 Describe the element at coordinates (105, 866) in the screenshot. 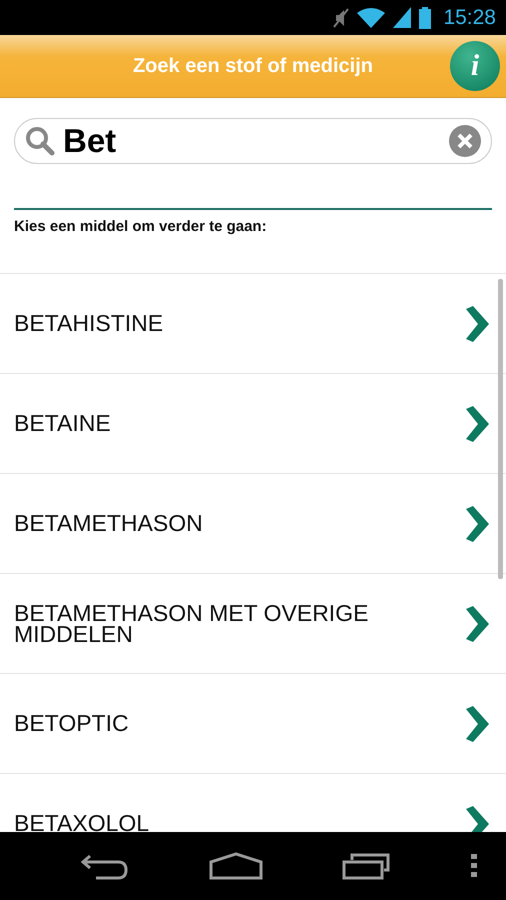

I see `back-icon` at that location.